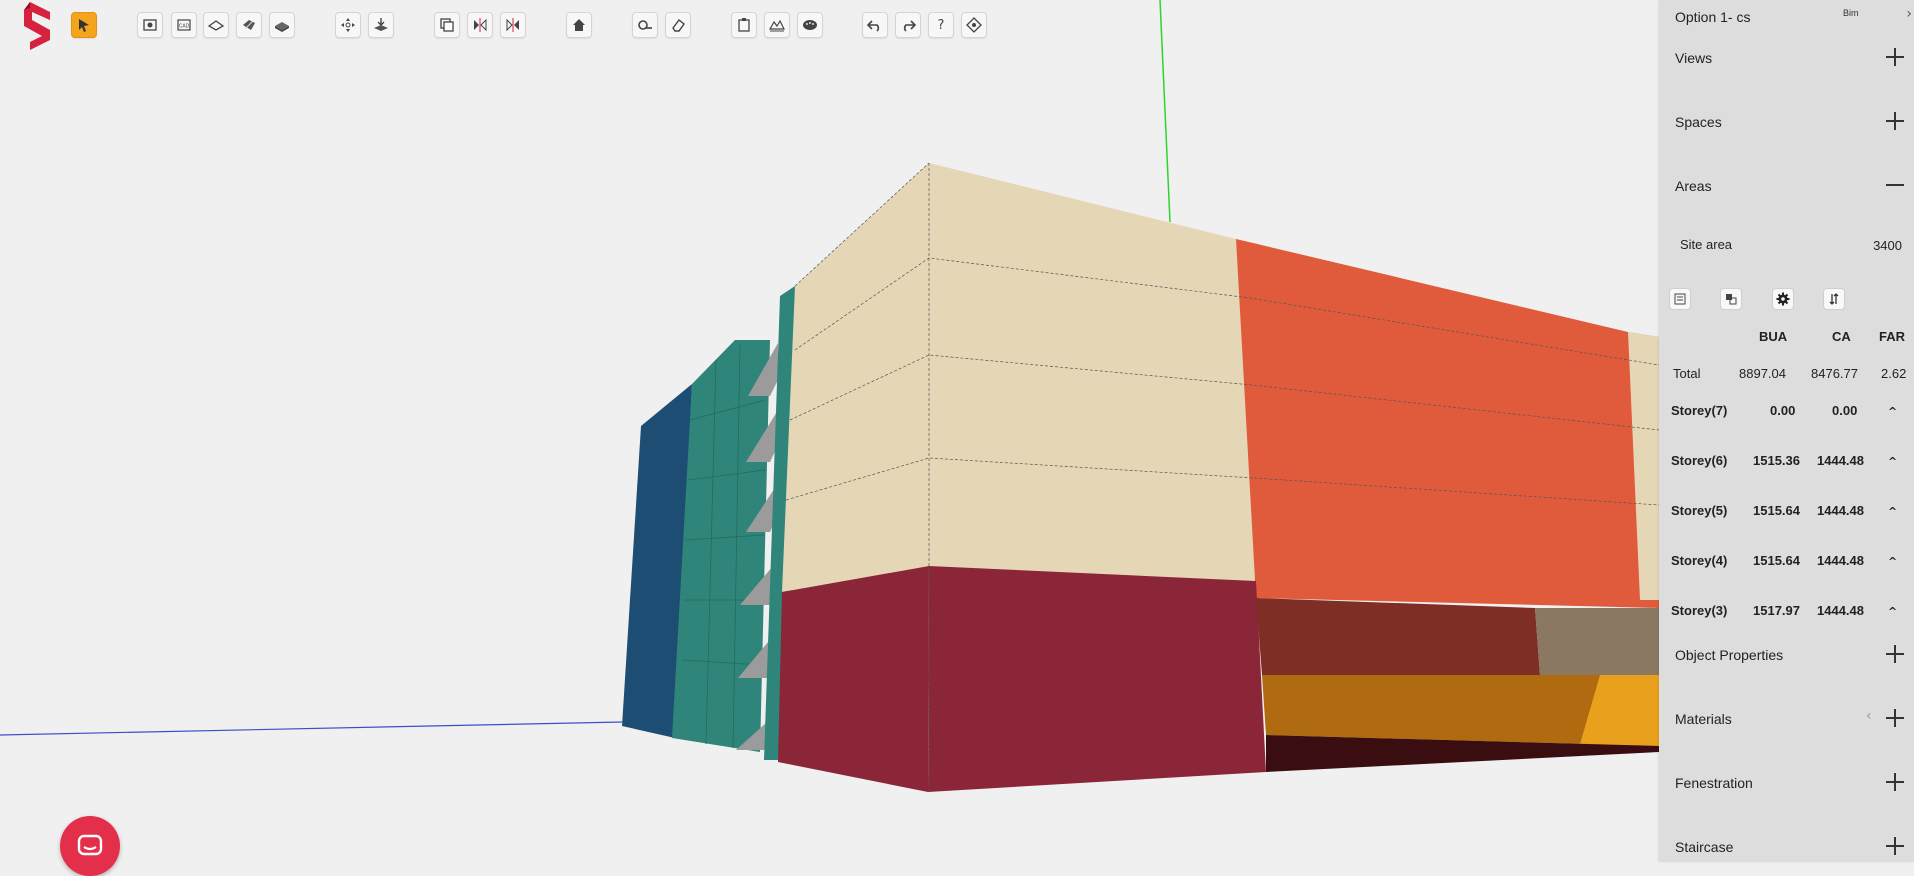 This screenshot has height=876, width=1914. Describe the element at coordinates (1704, 847) in the screenshot. I see `section-staircase: Staircase` at that location.